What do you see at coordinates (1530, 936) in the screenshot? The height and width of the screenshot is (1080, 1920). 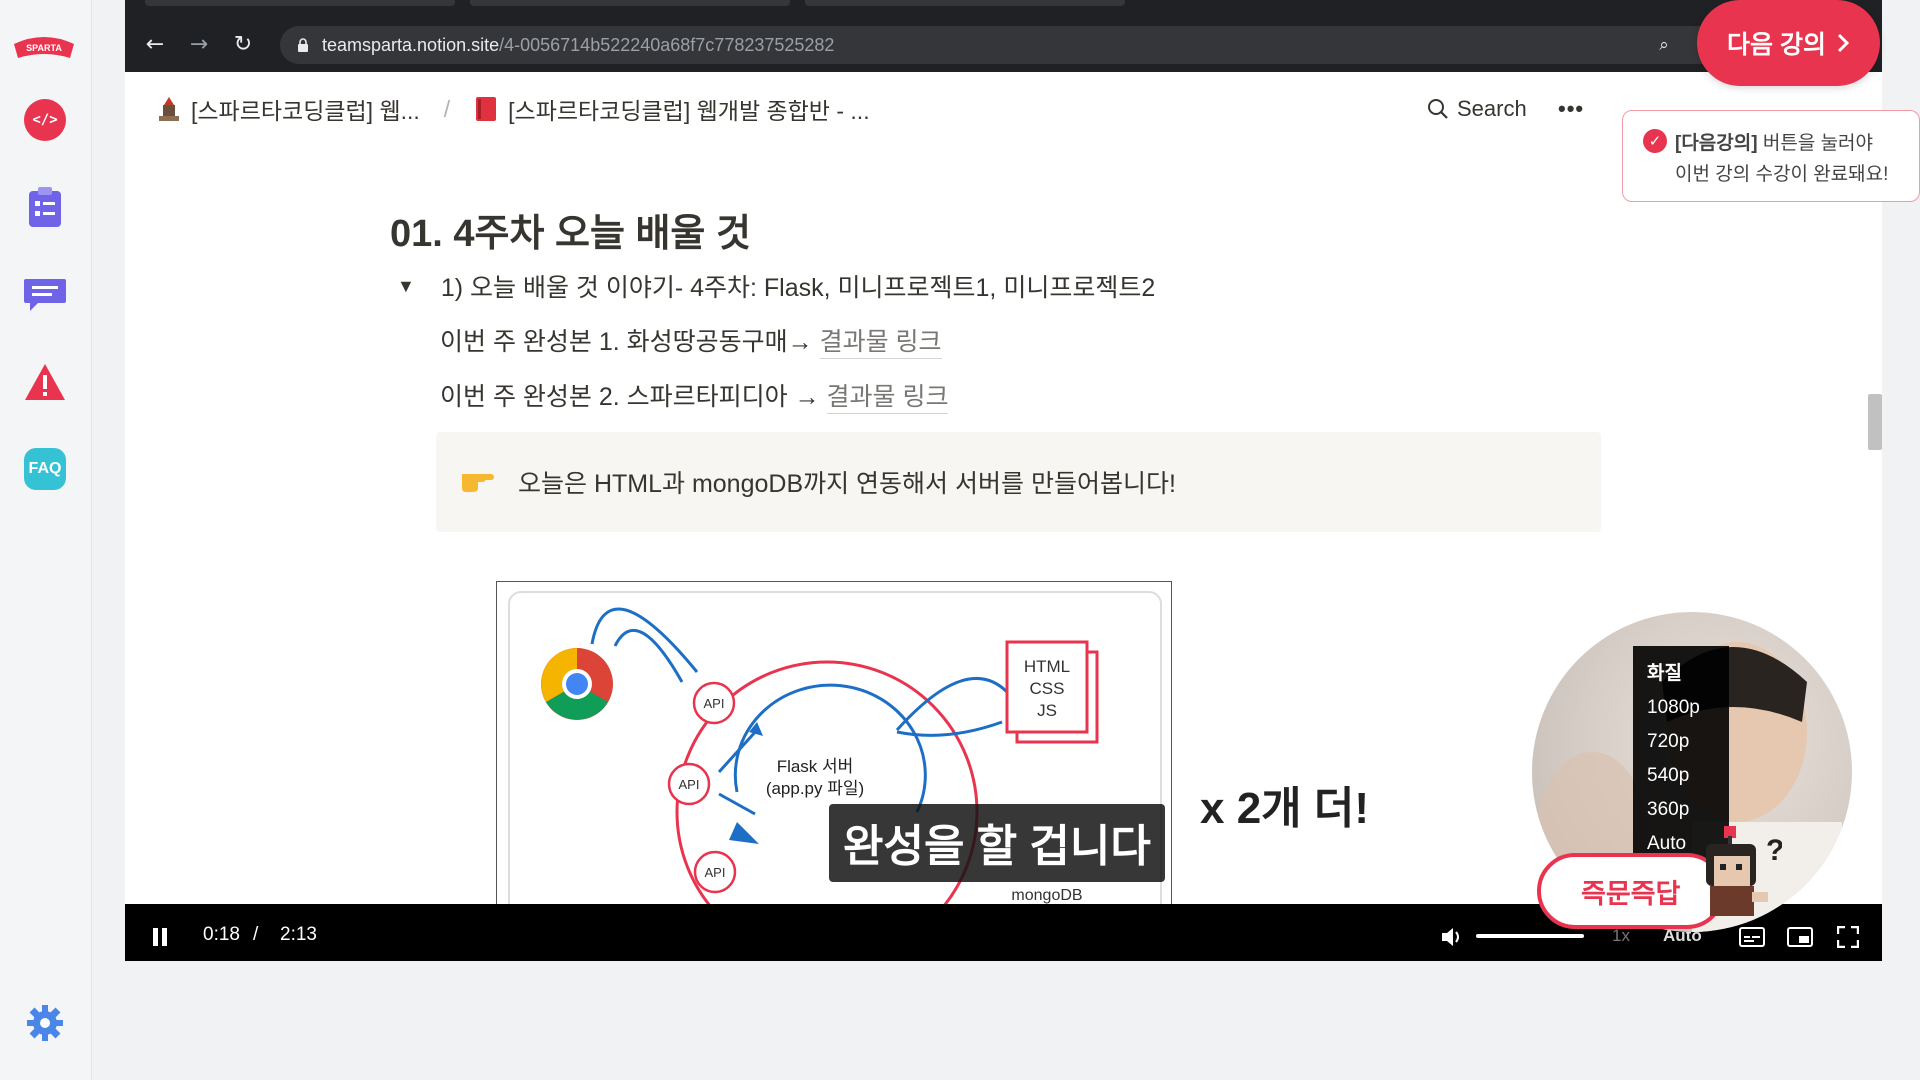 I see `volume-slider` at bounding box center [1530, 936].